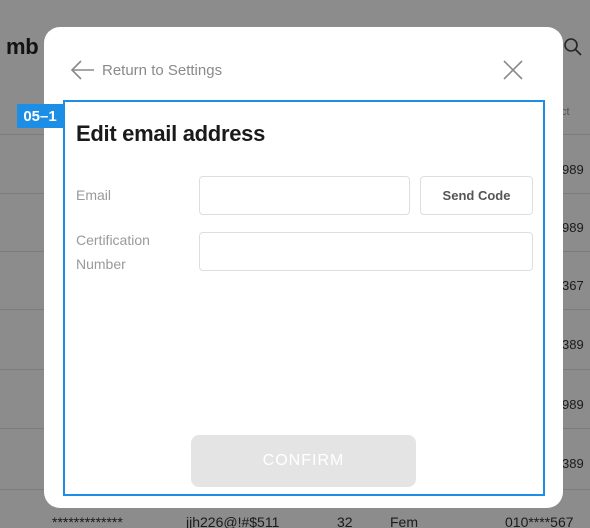  I want to click on modal-title: Edit email address, so click(171, 133).